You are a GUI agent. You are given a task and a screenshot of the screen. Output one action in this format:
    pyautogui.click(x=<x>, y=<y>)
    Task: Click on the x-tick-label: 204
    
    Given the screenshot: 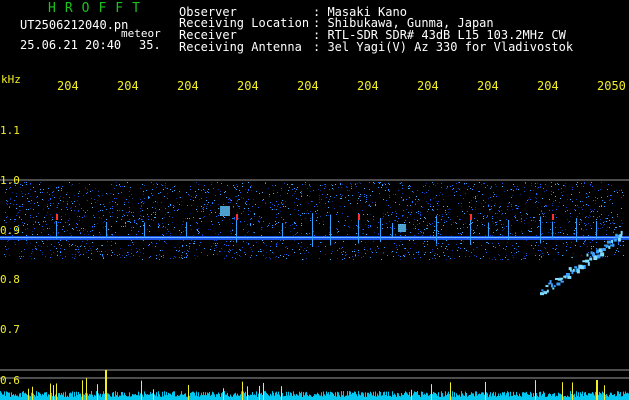 What is the action you would take?
    pyautogui.click(x=248, y=86)
    